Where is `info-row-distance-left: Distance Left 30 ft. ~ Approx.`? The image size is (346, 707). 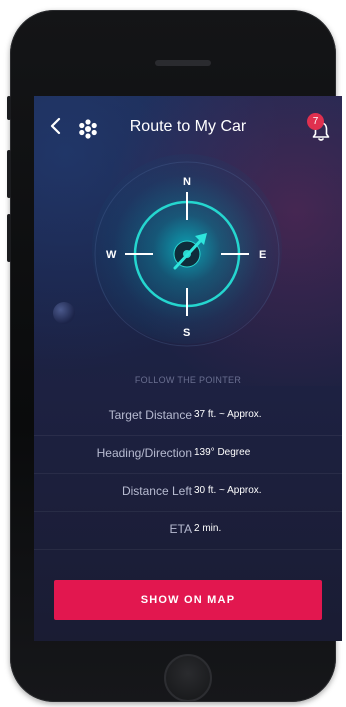
info-row-distance-left: Distance Left 30 ft. ~ Approx. is located at coordinates (188, 493).